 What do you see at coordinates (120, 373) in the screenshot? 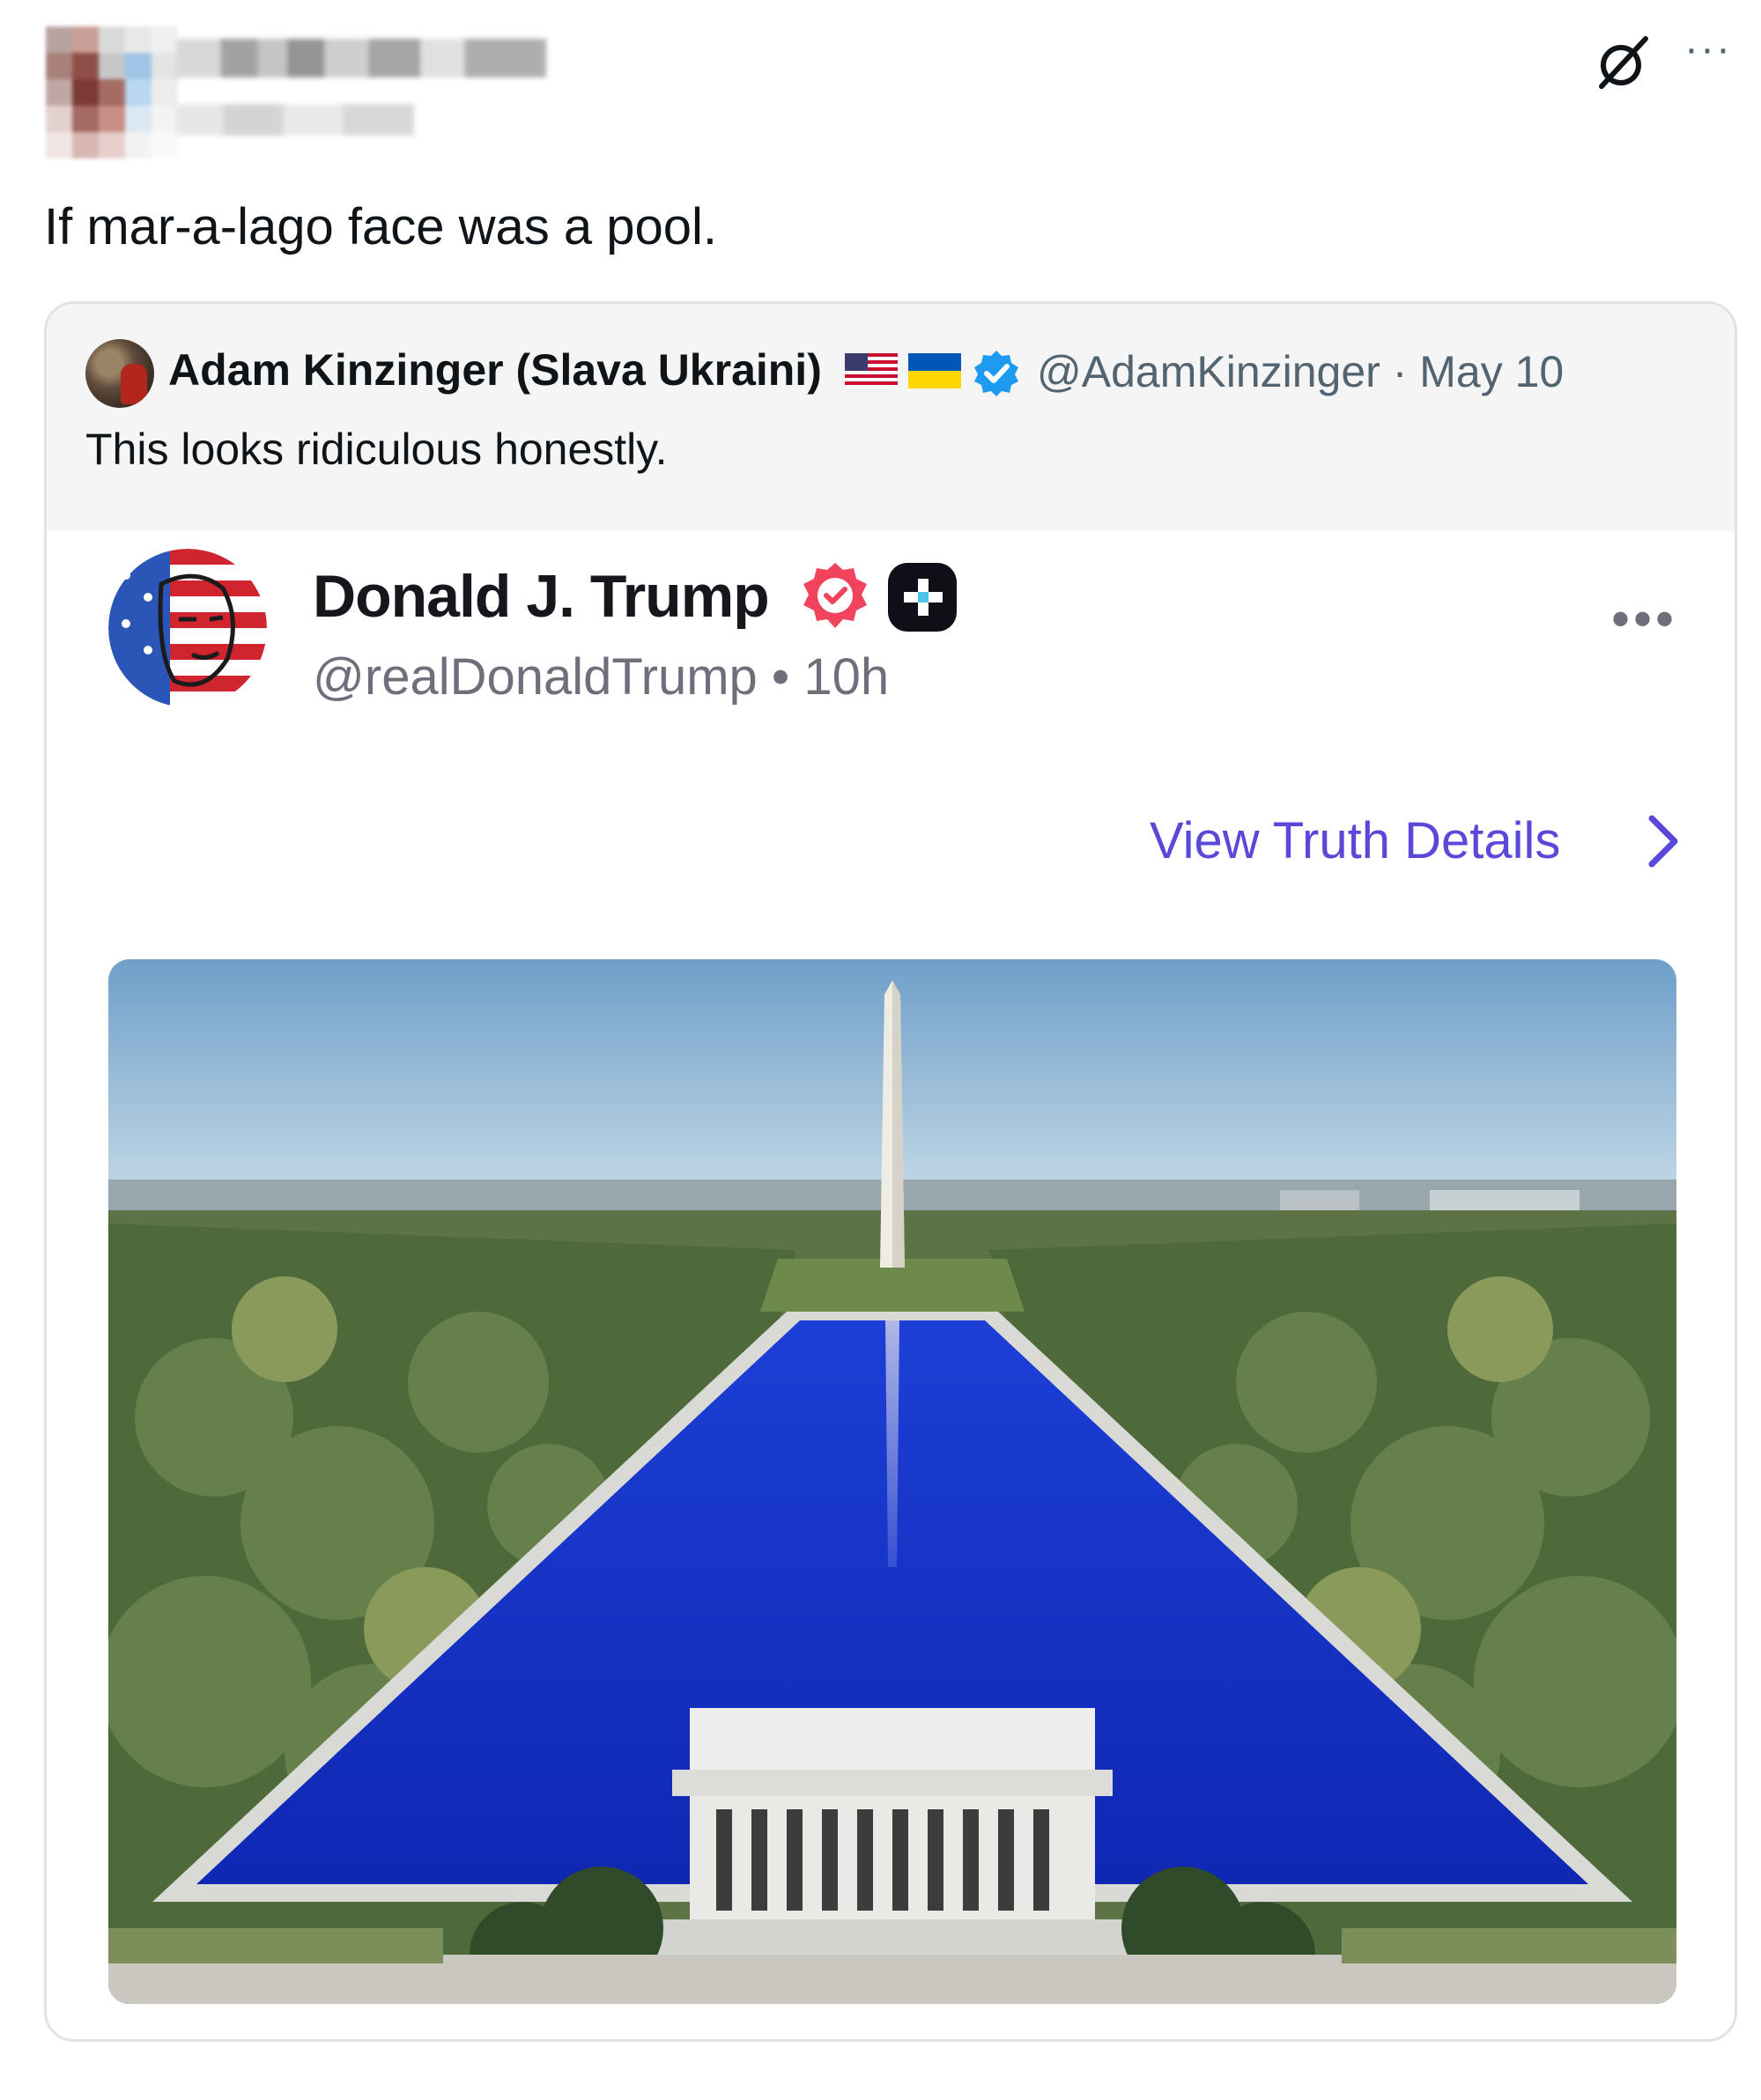
I see `quoted-author-avatar` at bounding box center [120, 373].